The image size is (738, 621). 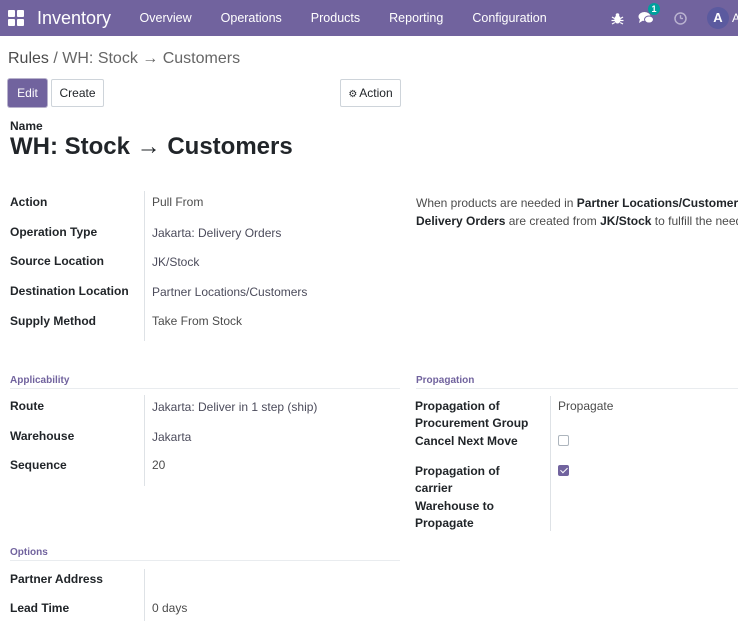 What do you see at coordinates (57, 261) in the screenshot?
I see `source-location-label: Source Location` at bounding box center [57, 261].